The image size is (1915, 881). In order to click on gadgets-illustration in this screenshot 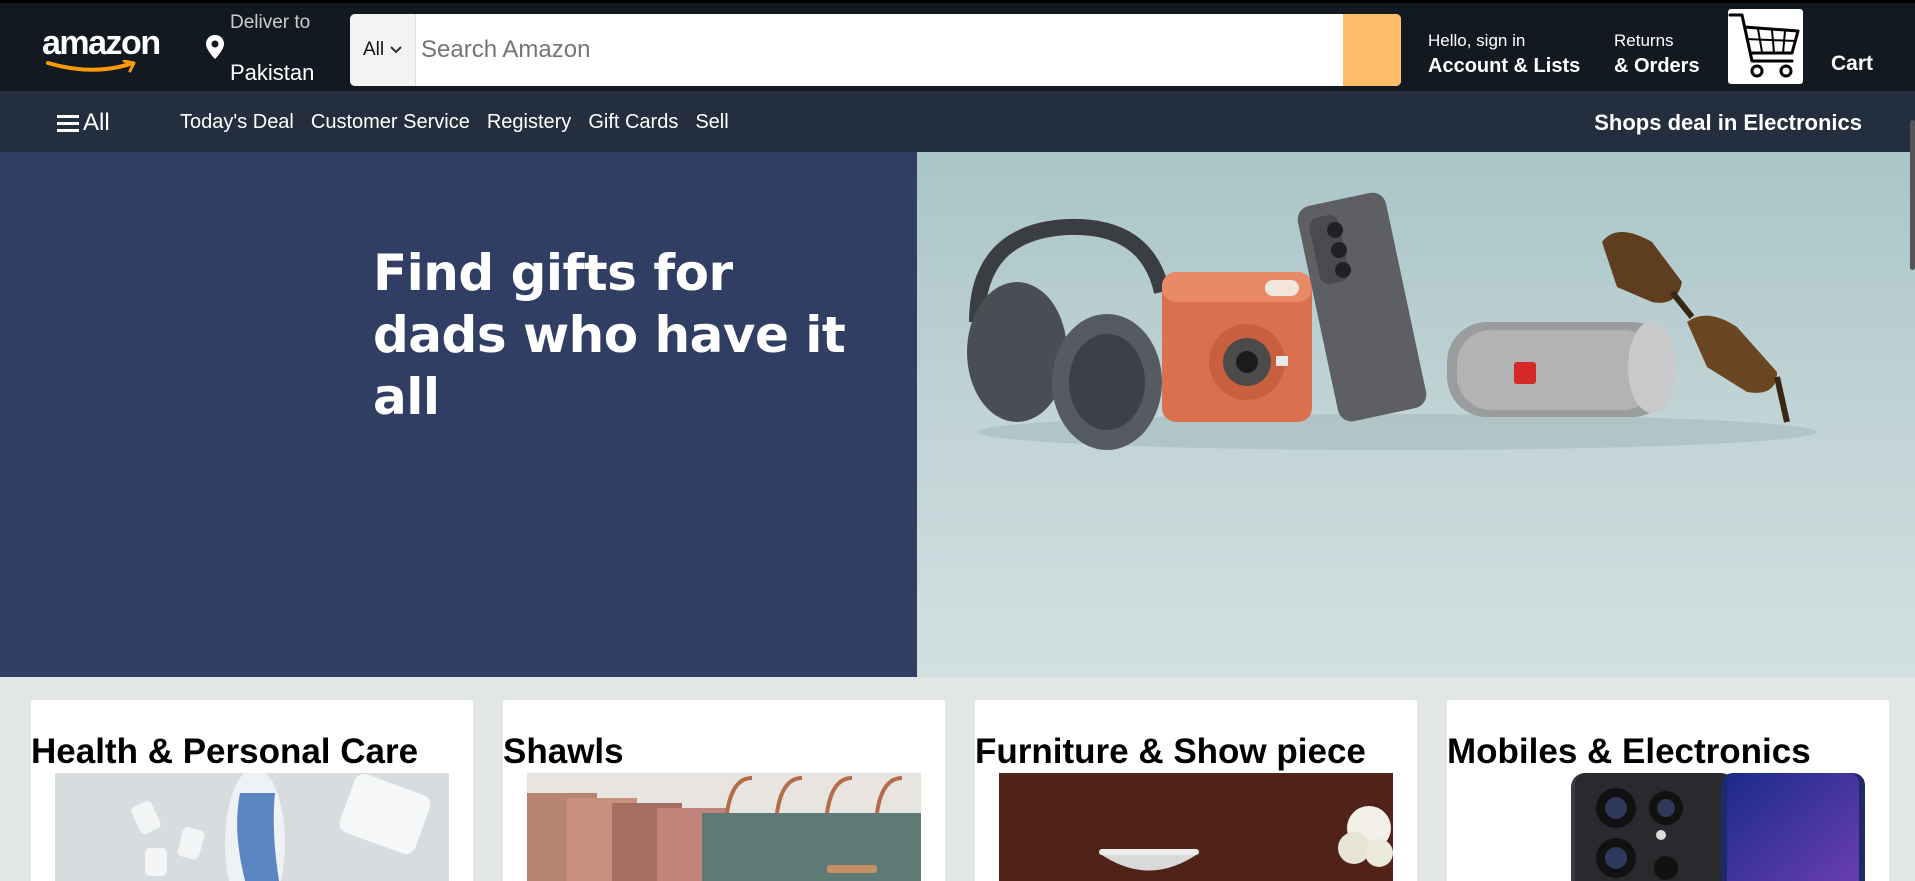, I will do `click(1392, 321)`.